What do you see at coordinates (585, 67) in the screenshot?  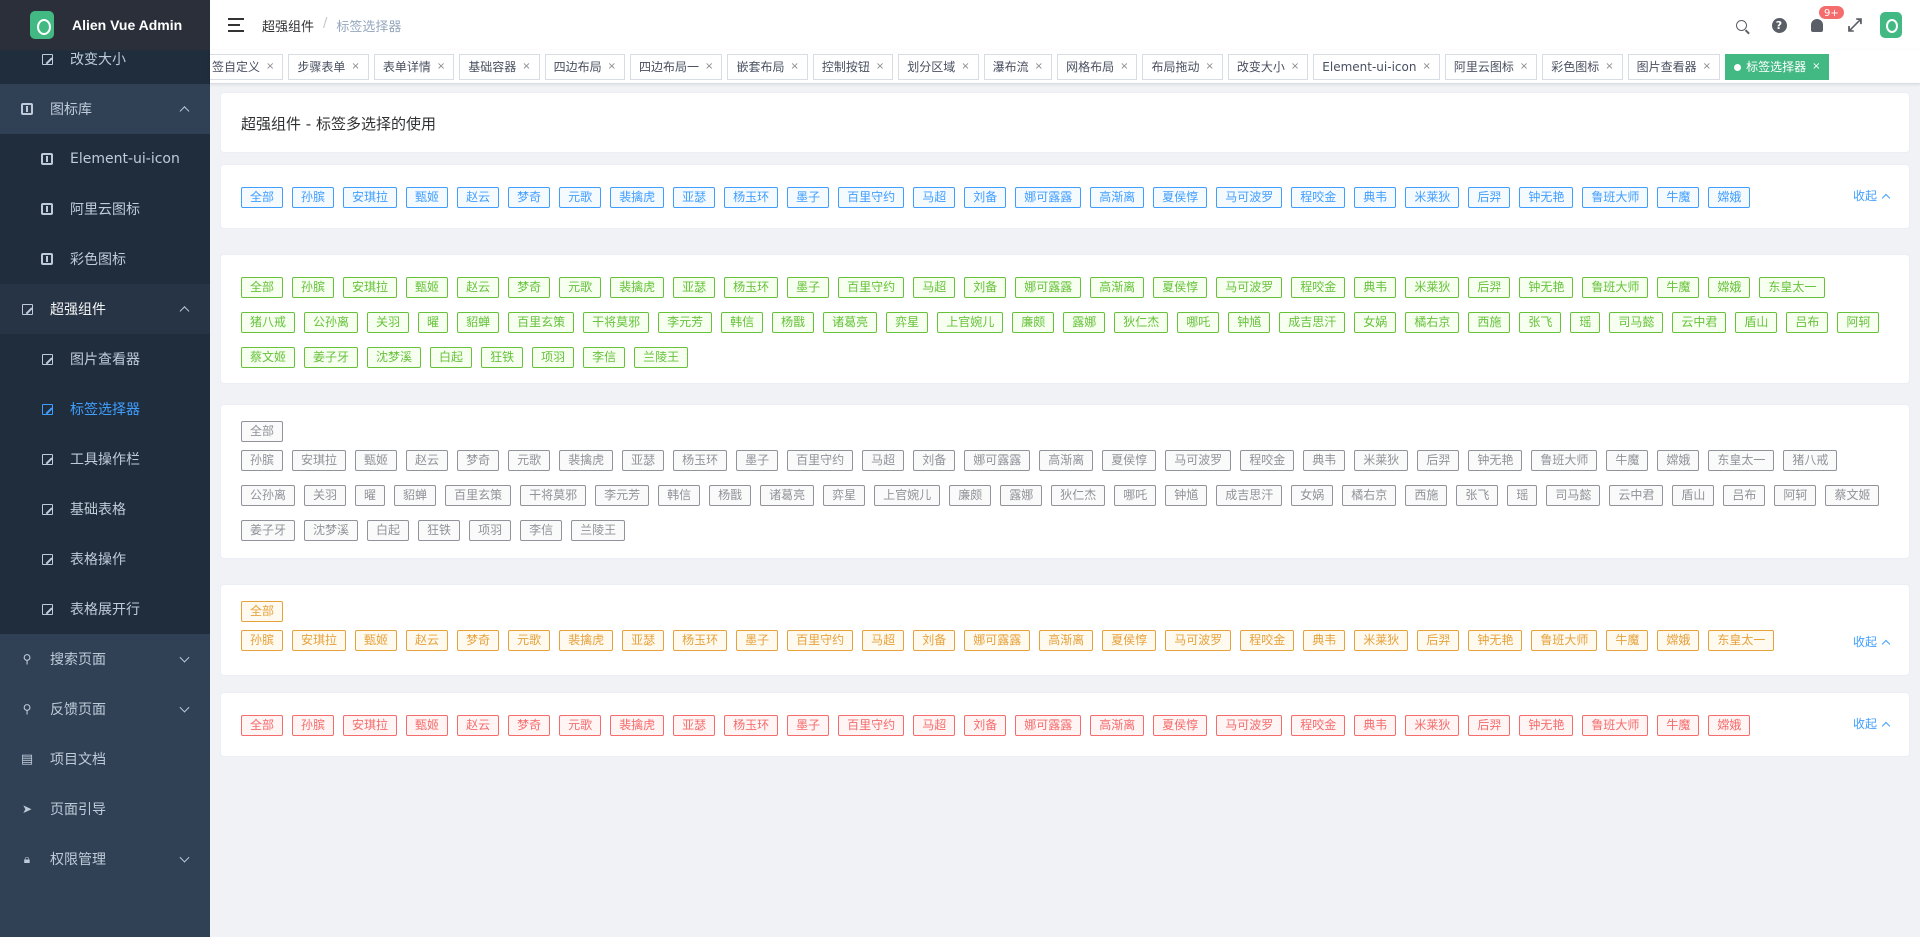 I see `tags-view-tab: 四边布局 ×` at bounding box center [585, 67].